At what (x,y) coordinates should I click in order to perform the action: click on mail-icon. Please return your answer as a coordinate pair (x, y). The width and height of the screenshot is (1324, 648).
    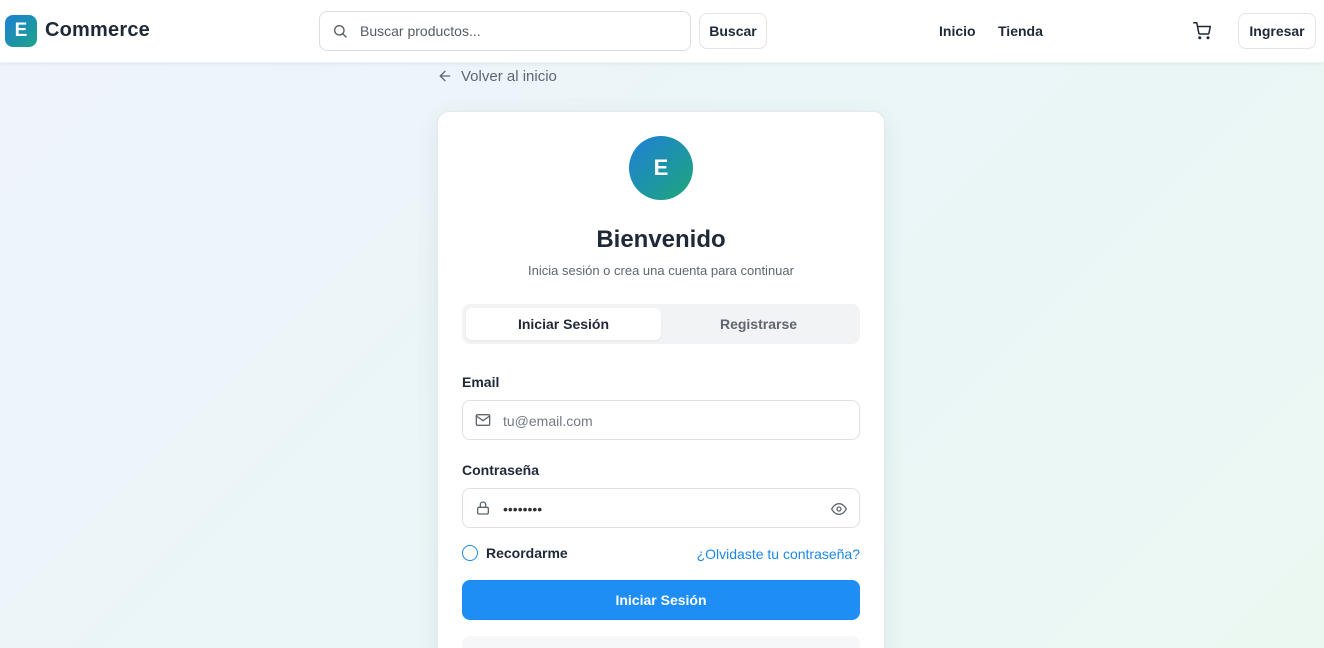
    Looking at the image, I should click on (483, 420).